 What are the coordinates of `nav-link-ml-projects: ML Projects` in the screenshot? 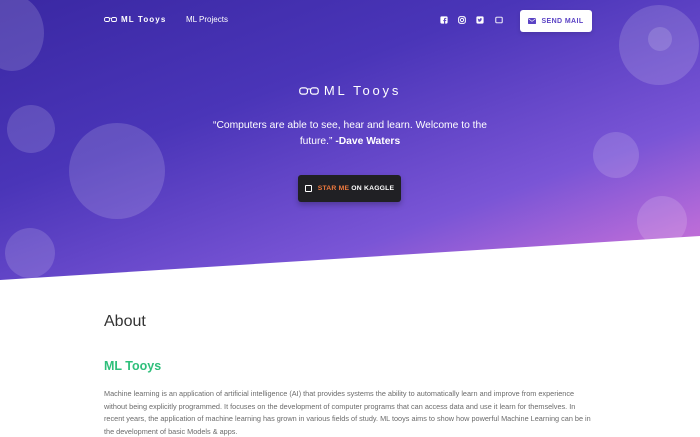 It's located at (207, 19).